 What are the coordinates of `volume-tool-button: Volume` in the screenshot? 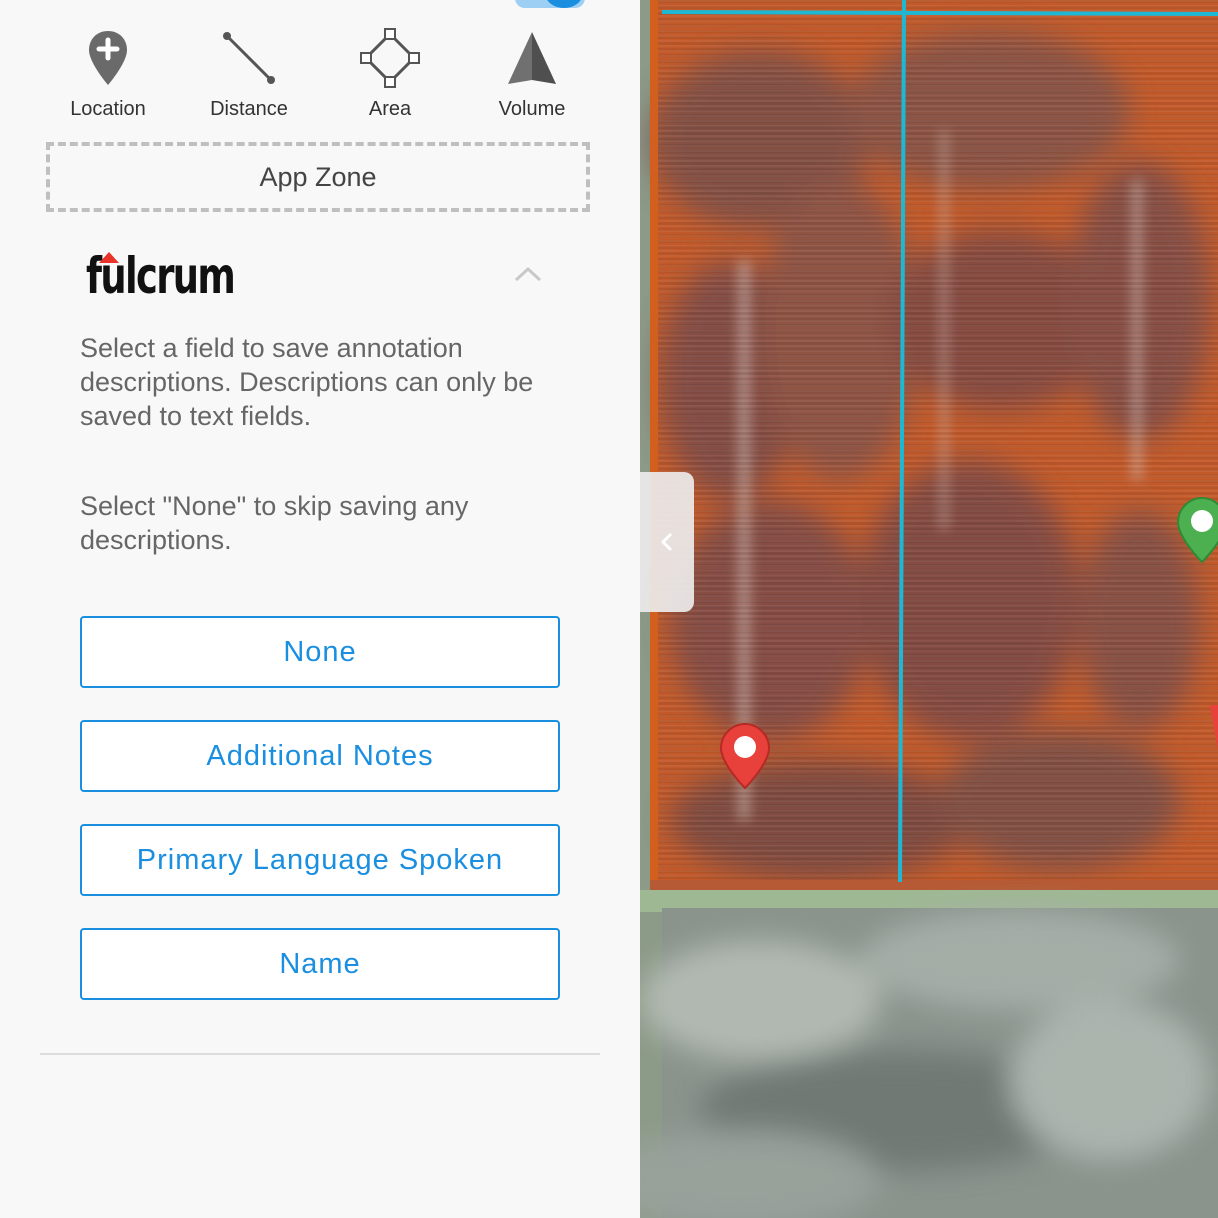 It's located at (532, 71).